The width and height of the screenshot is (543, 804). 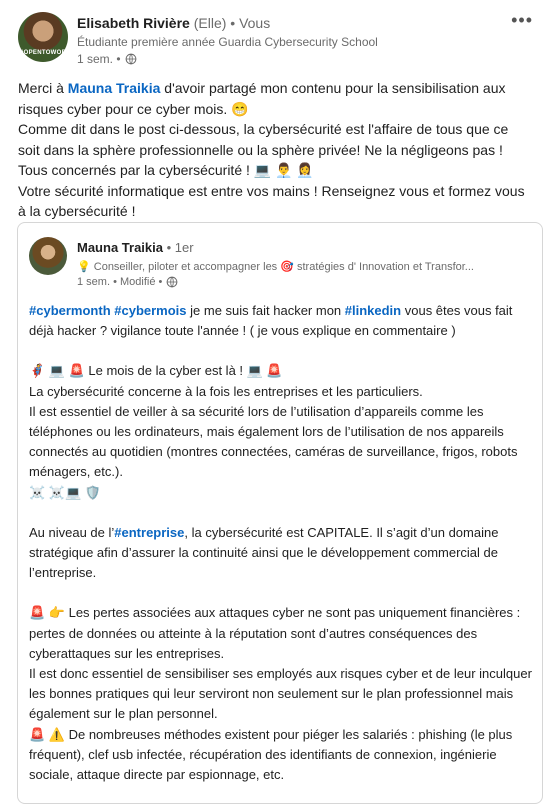 I want to click on shared-text: Au niveau de l’, so click(x=72, y=532).